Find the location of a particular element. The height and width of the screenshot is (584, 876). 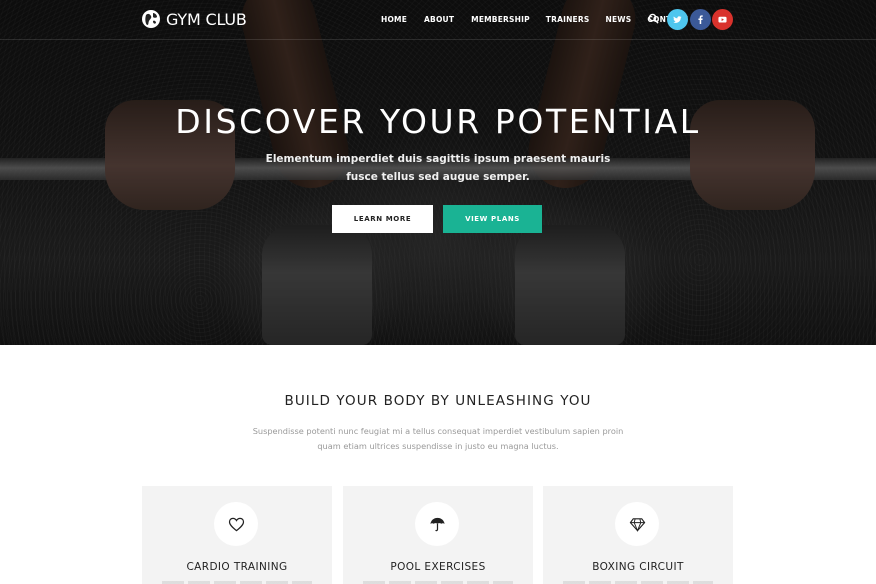

section-title: BUILD YOUR BODY BY UNLEASHING YOU is located at coordinates (438, 401).